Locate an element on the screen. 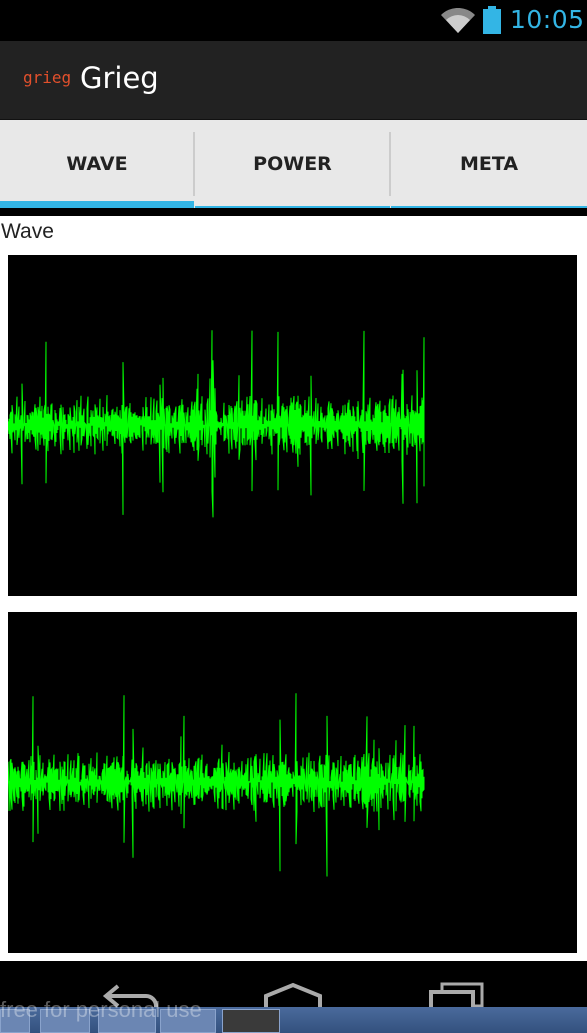 The width and height of the screenshot is (587, 1033). tab-meta: META is located at coordinates (489, 164).